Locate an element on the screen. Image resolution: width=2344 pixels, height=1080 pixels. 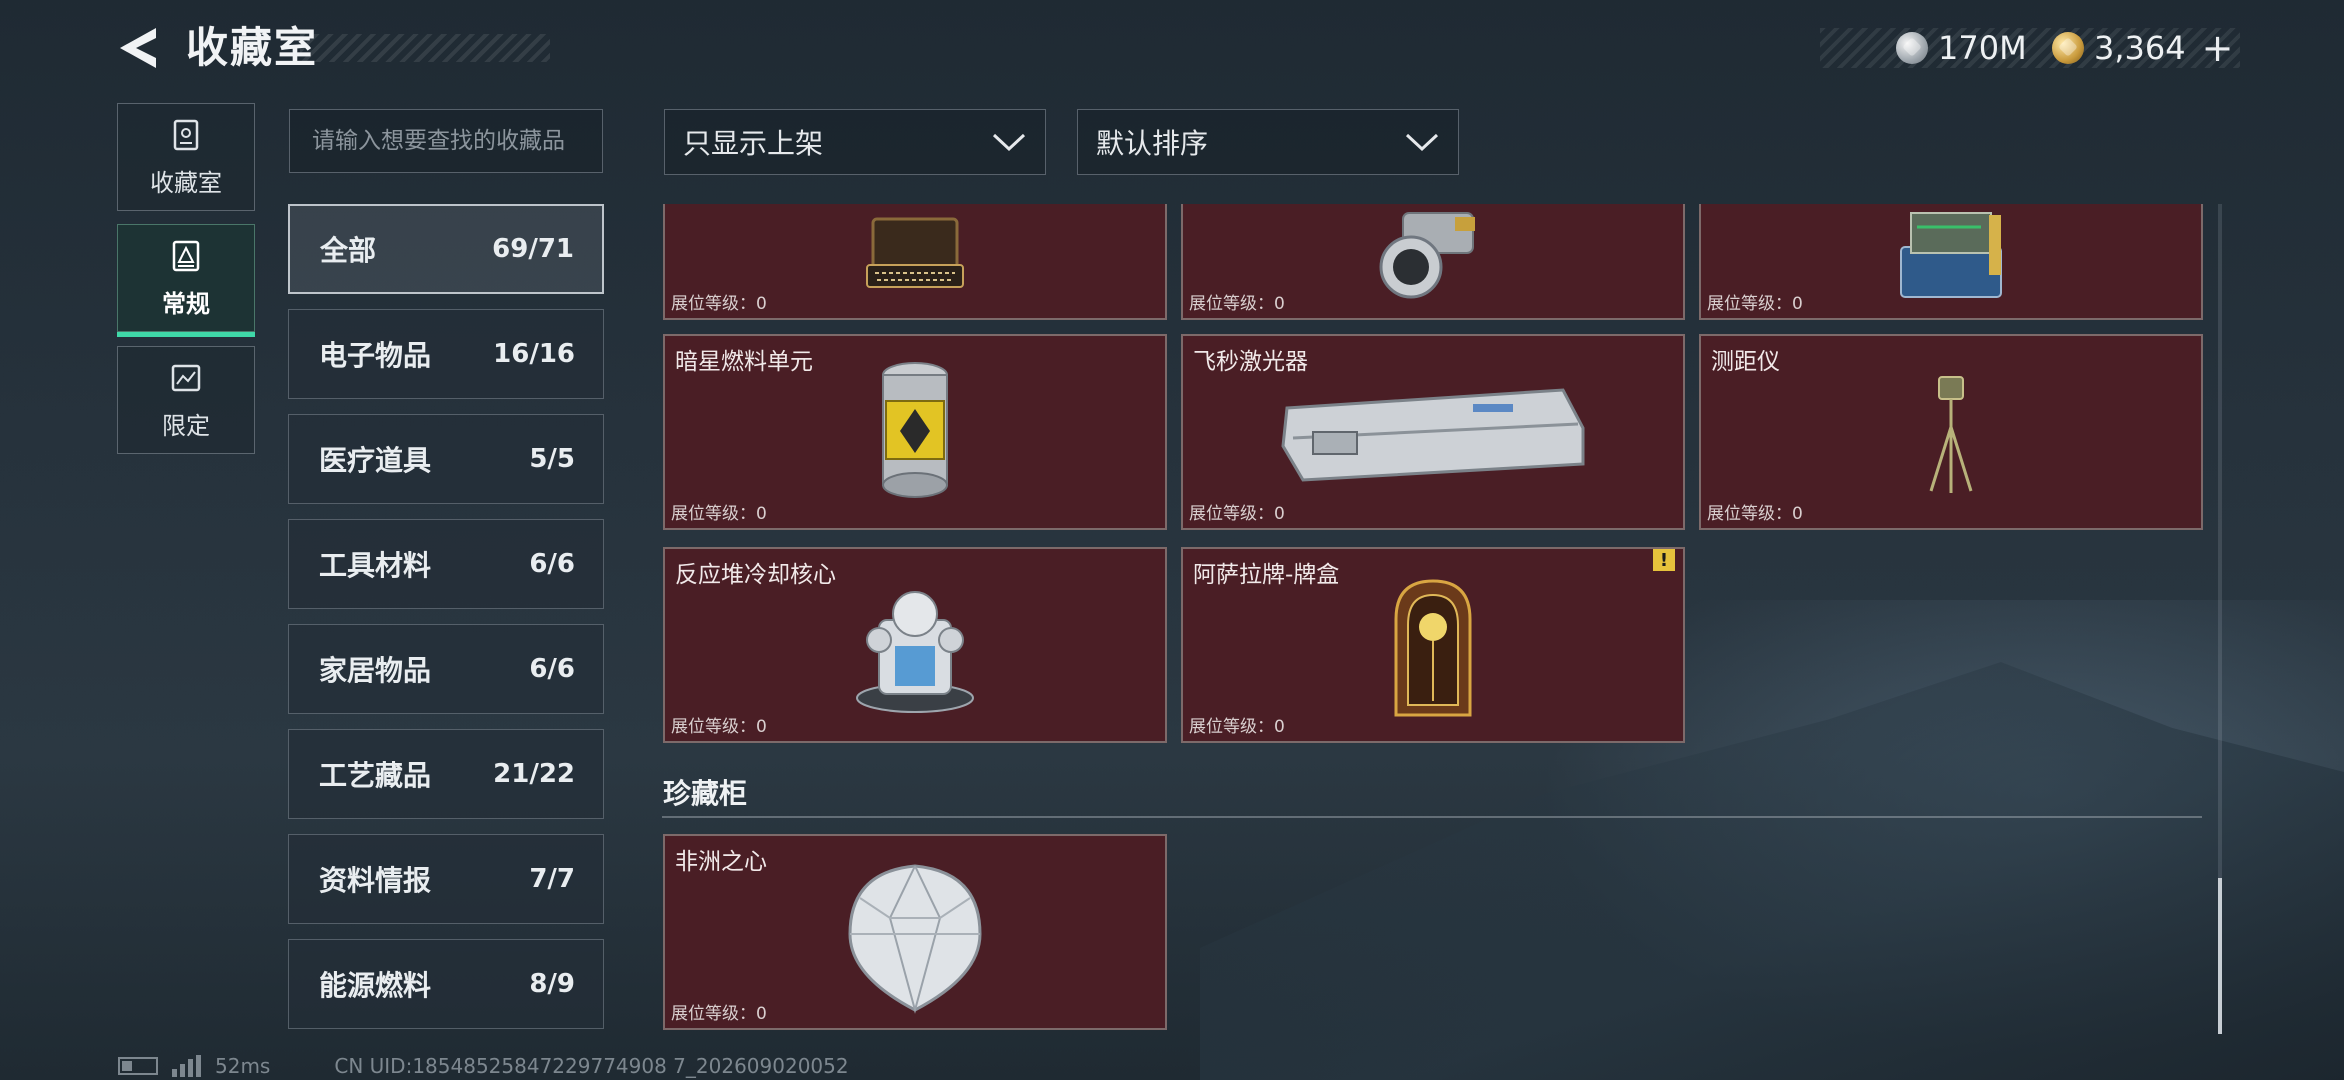
nav-limited: 限定 is located at coordinates (186, 400).